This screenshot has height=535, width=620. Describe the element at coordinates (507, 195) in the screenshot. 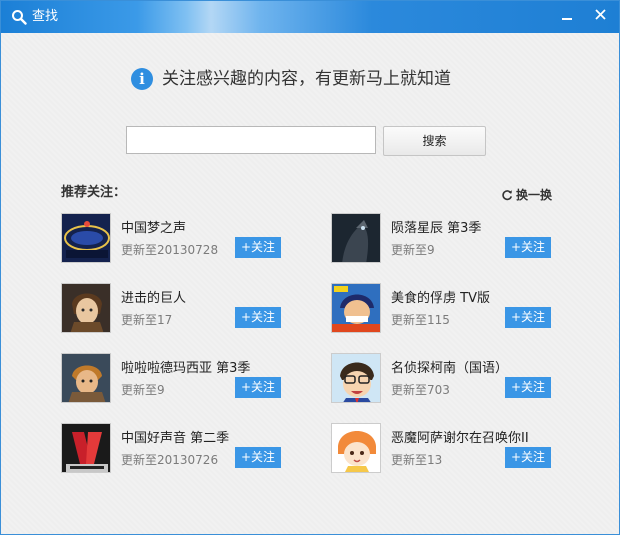

I see `refresh-icon` at that location.